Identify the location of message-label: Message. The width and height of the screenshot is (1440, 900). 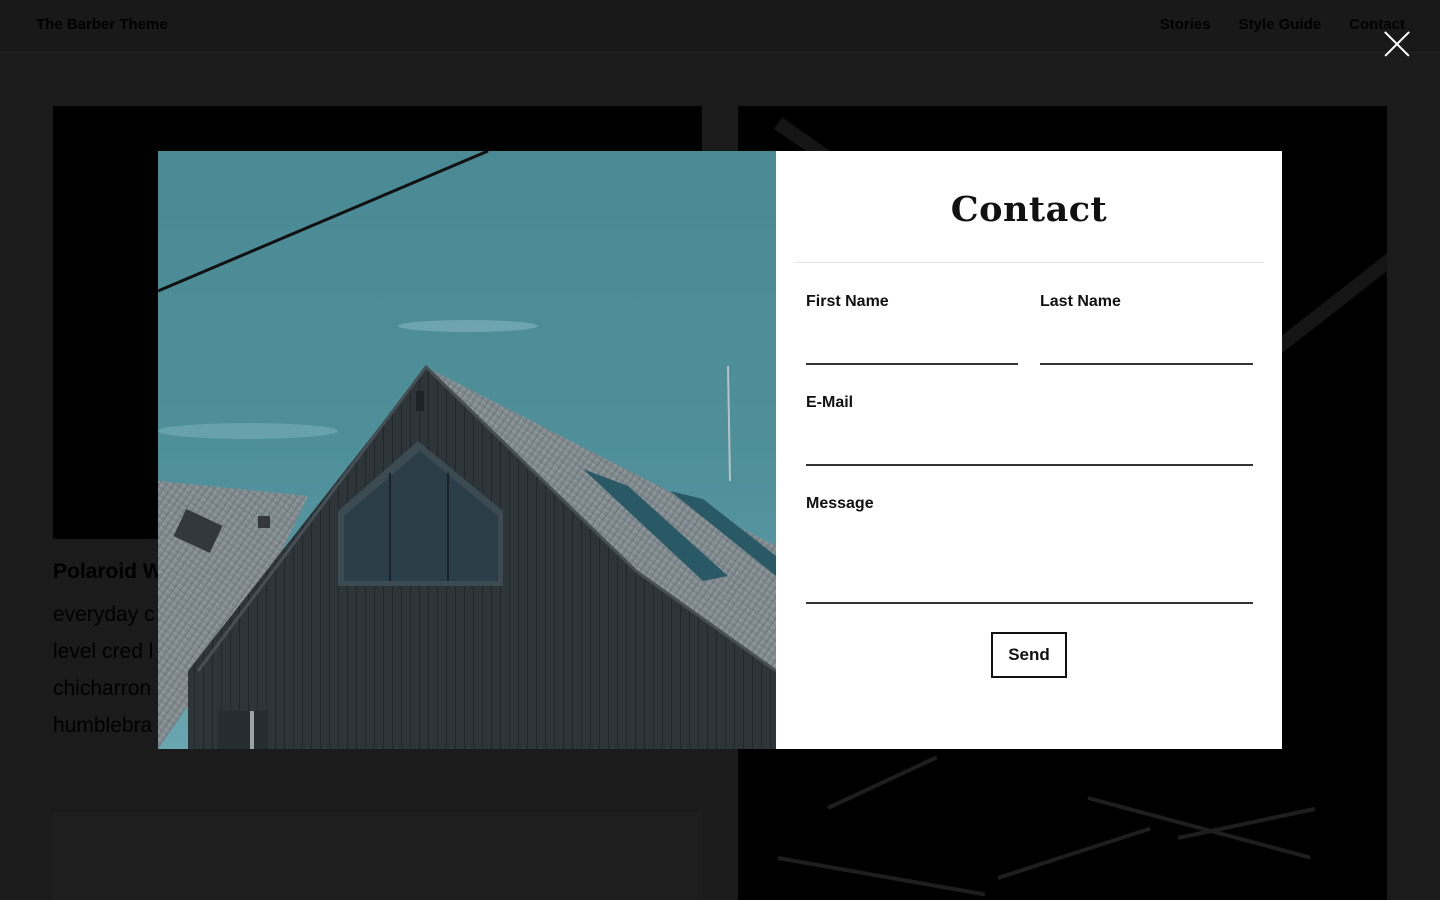
(840, 503).